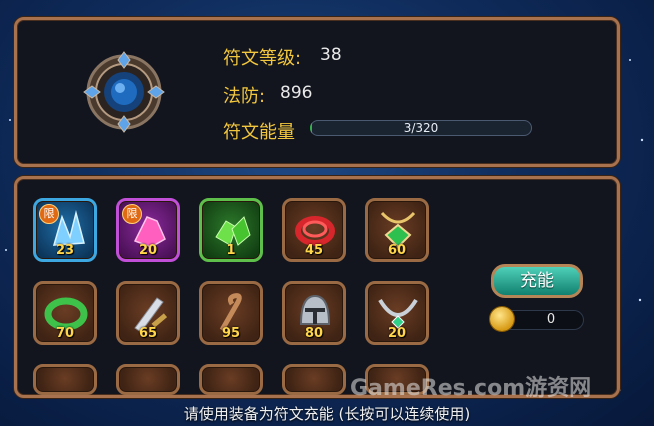 Image resolution: width=654 pixels, height=426 pixels. What do you see at coordinates (314, 313) in the screenshot?
I see `equipment-slot: 80` at bounding box center [314, 313].